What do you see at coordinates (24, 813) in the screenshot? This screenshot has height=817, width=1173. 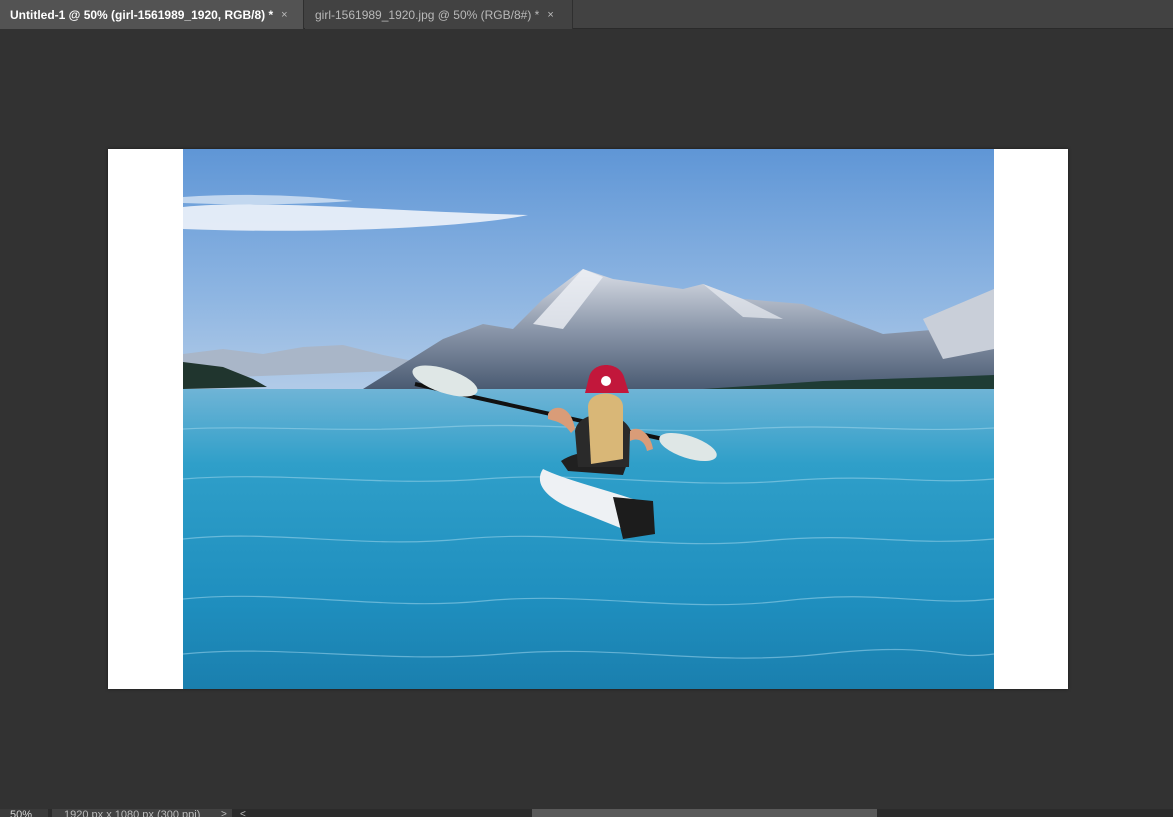 I see `zoom-level: 50%` at bounding box center [24, 813].